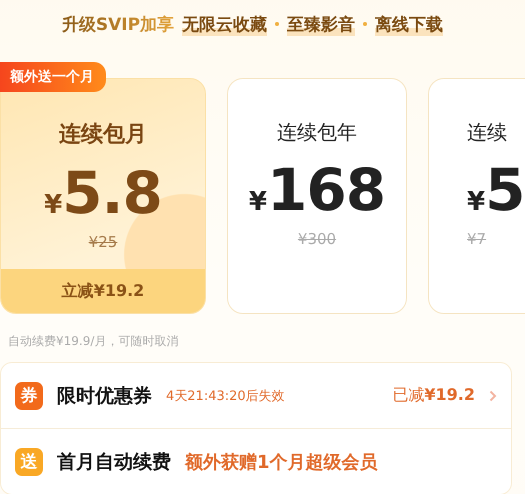 This screenshot has width=525, height=494. I want to click on bonus-tag: 额外送一个月, so click(53, 77).